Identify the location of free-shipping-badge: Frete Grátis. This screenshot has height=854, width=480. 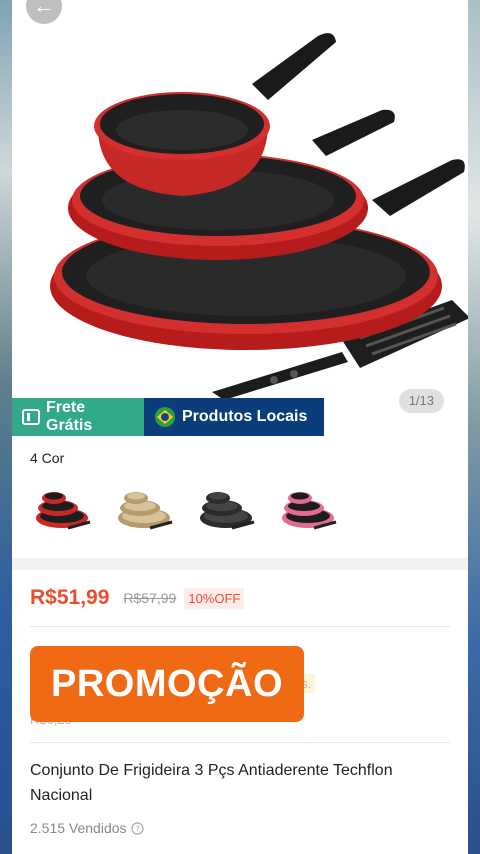
(78, 417).